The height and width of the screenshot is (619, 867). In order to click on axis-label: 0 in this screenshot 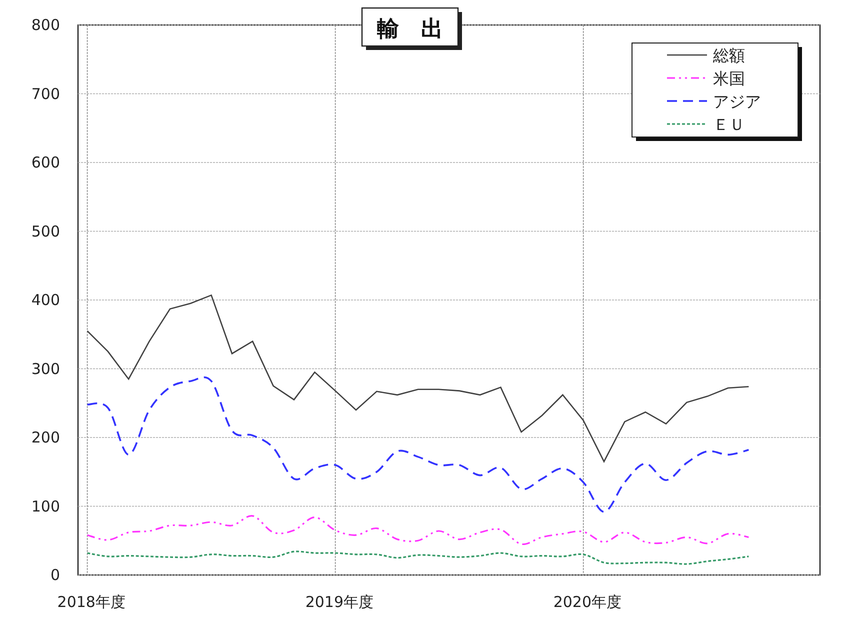, I will do `click(55, 575)`.